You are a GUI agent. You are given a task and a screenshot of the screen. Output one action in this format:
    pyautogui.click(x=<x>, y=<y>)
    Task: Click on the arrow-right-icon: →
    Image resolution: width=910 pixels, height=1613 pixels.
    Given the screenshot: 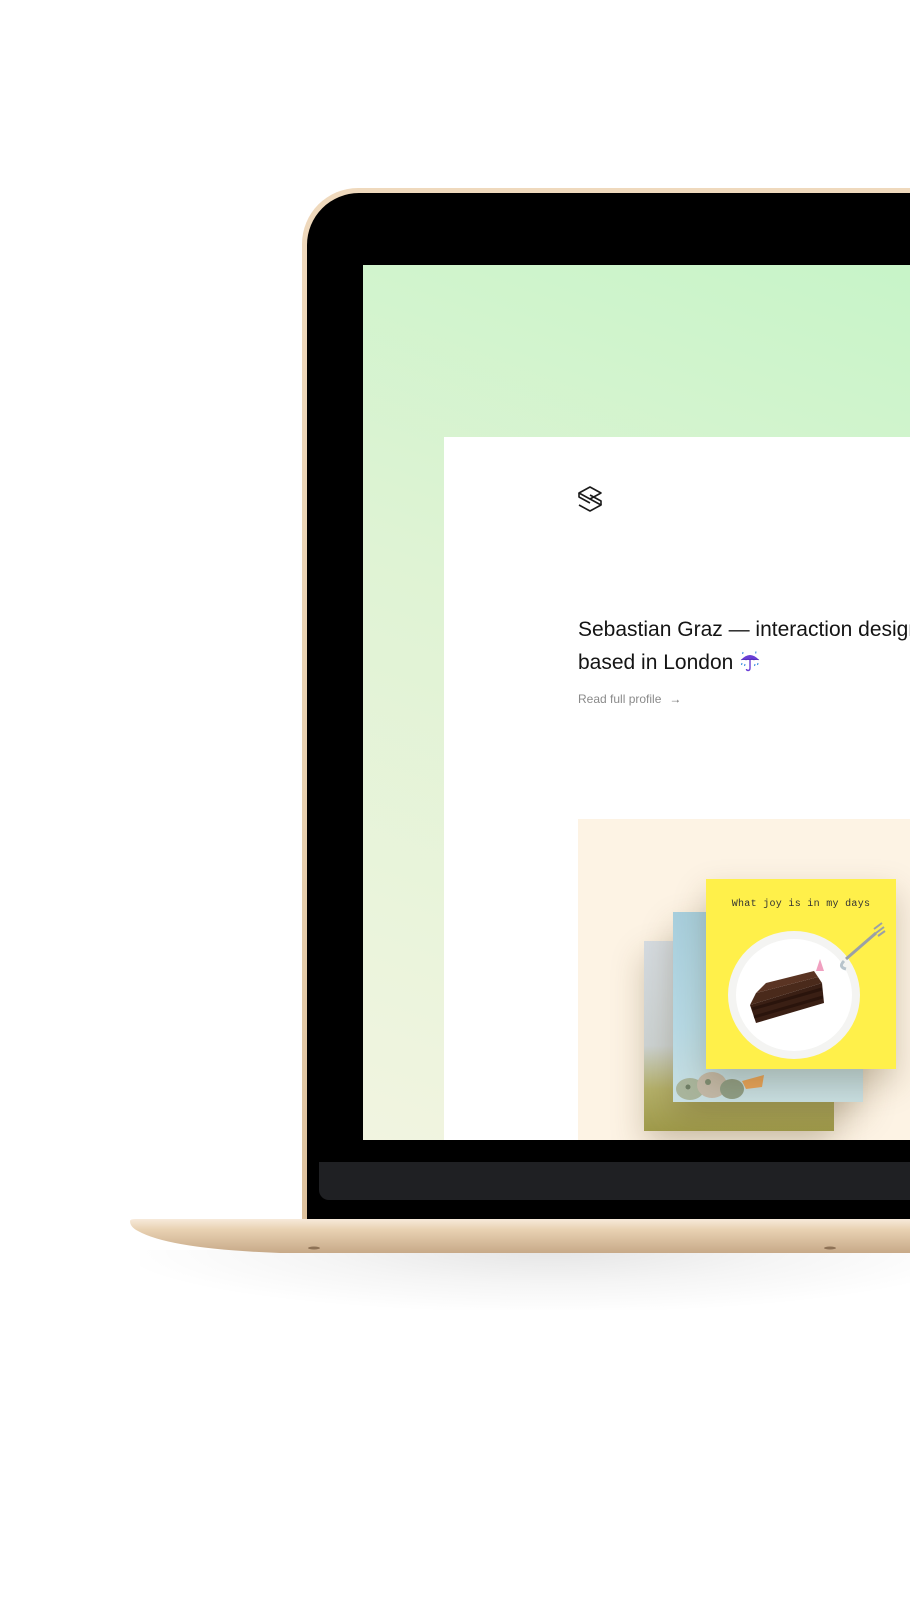 What is the action you would take?
    pyautogui.click(x=675, y=699)
    